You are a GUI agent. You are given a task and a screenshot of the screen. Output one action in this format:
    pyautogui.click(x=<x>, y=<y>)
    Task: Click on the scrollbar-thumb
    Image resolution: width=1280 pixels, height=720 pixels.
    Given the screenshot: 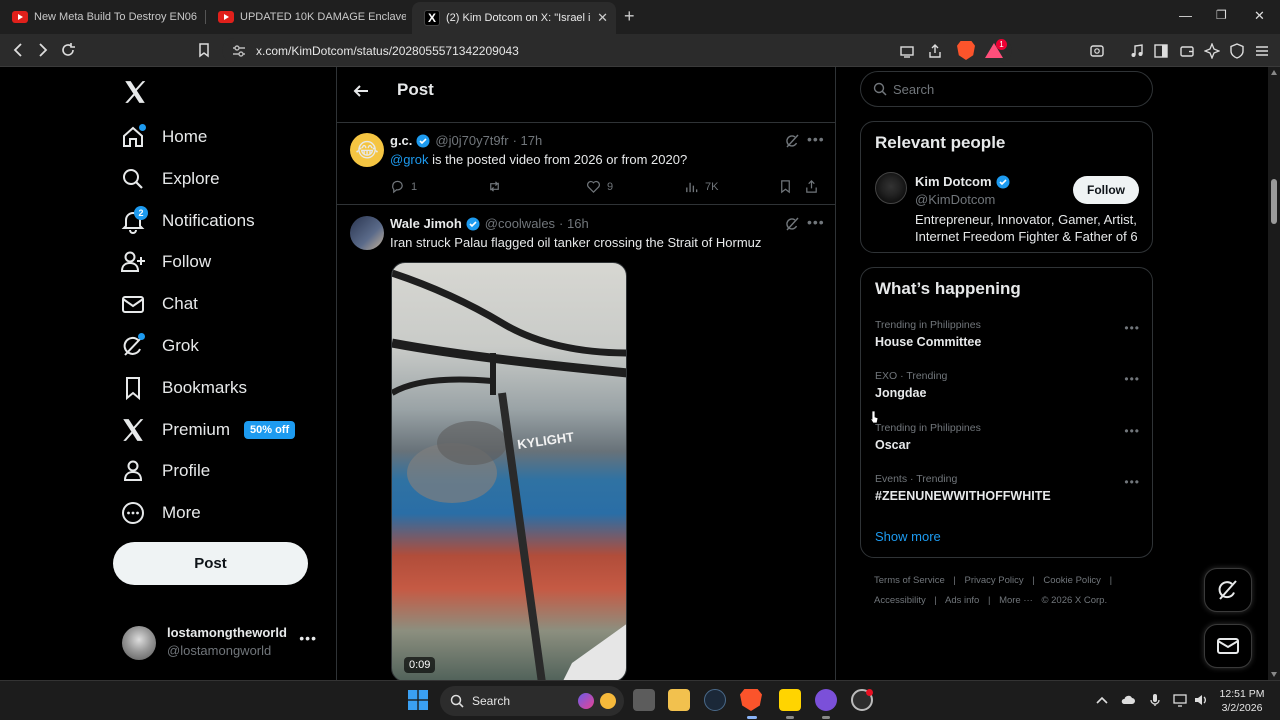 What is the action you would take?
    pyautogui.click(x=1274, y=201)
    